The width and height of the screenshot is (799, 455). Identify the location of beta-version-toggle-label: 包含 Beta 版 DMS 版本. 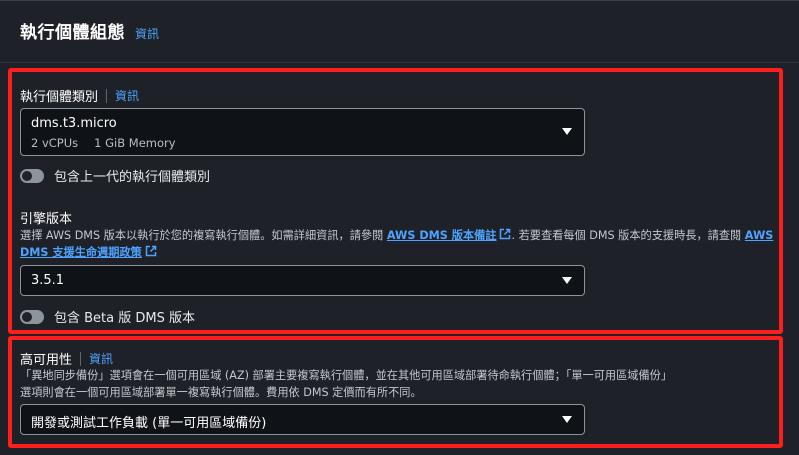
(124, 318).